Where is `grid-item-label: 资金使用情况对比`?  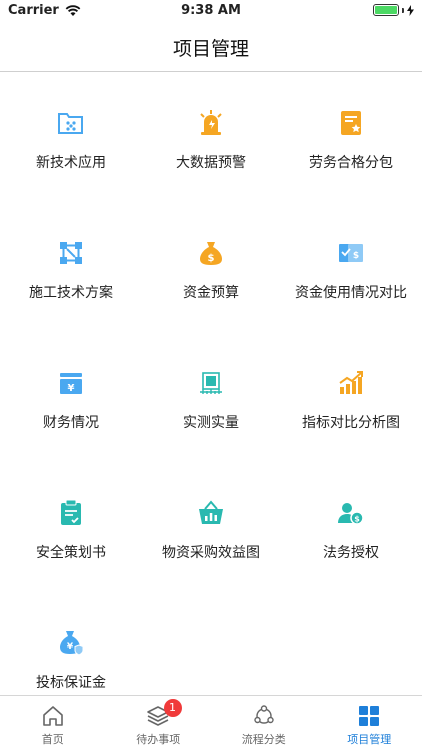
grid-item-label: 资金使用情况对比 is located at coordinates (351, 293).